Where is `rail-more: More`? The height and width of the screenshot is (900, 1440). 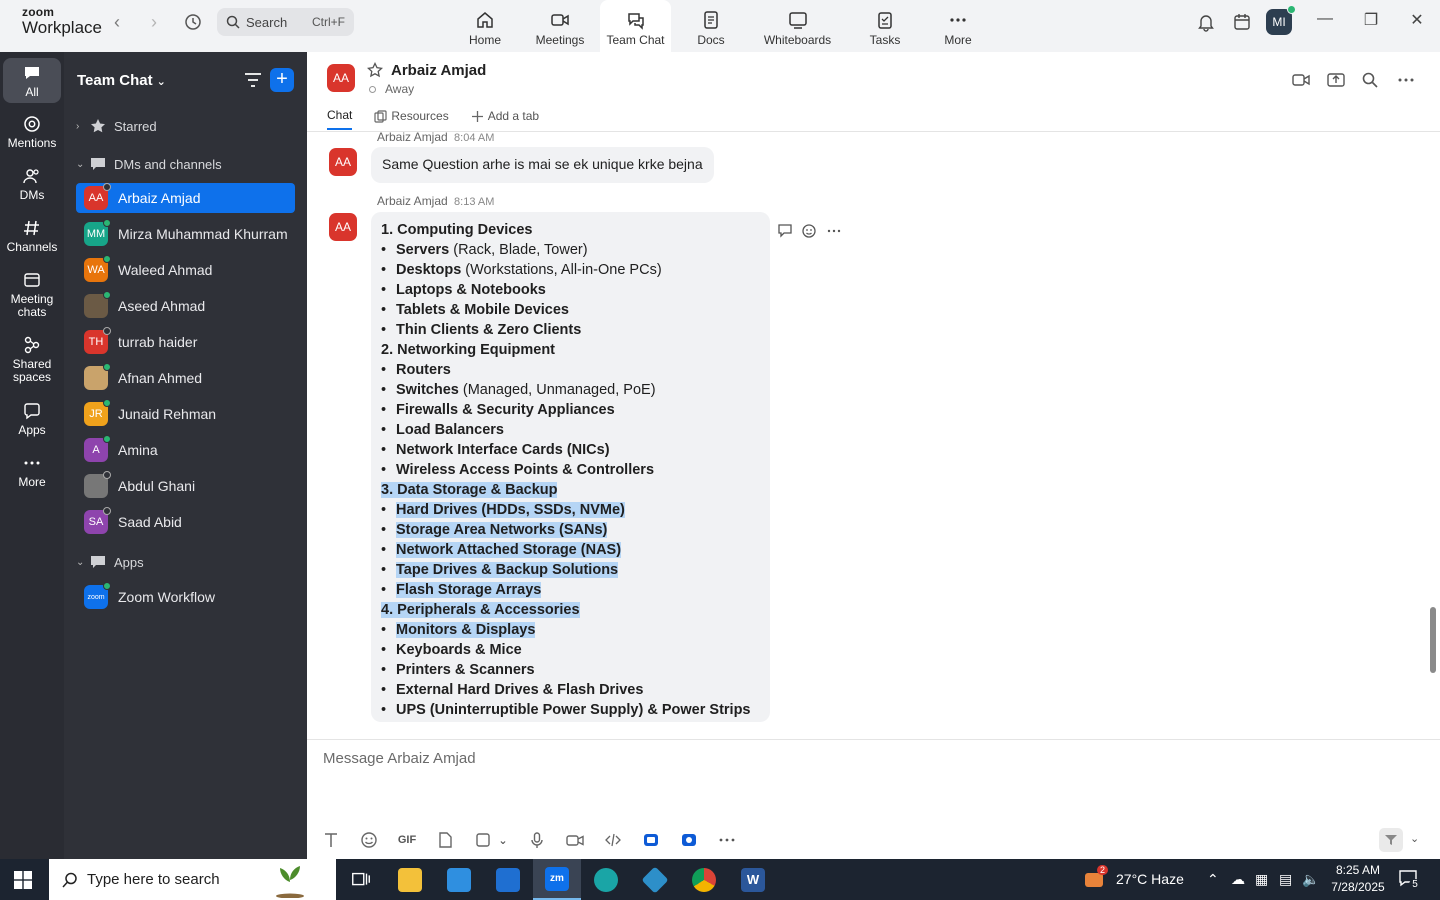 rail-more: More is located at coordinates (32, 471).